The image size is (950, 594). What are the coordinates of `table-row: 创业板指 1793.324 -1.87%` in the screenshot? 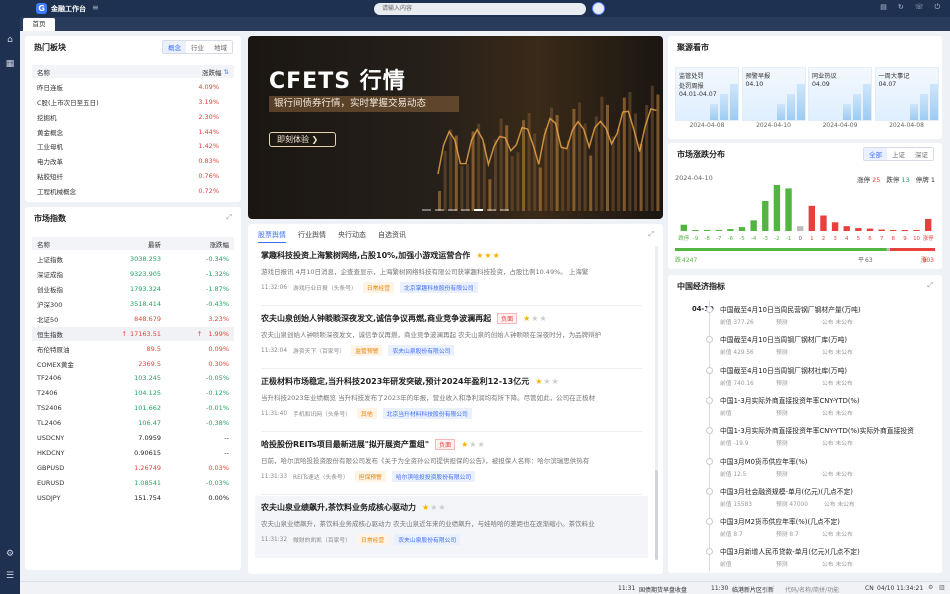 It's located at (133, 289).